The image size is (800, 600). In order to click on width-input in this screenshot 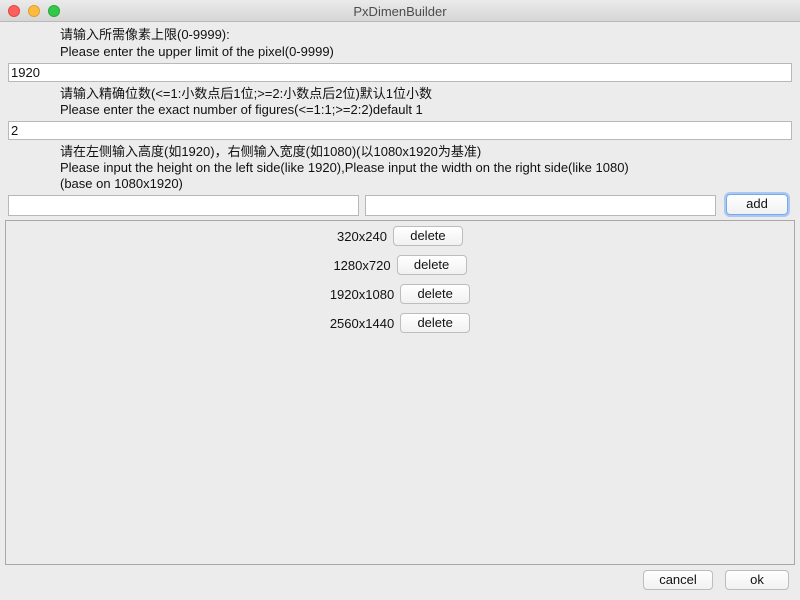, I will do `click(540, 205)`.